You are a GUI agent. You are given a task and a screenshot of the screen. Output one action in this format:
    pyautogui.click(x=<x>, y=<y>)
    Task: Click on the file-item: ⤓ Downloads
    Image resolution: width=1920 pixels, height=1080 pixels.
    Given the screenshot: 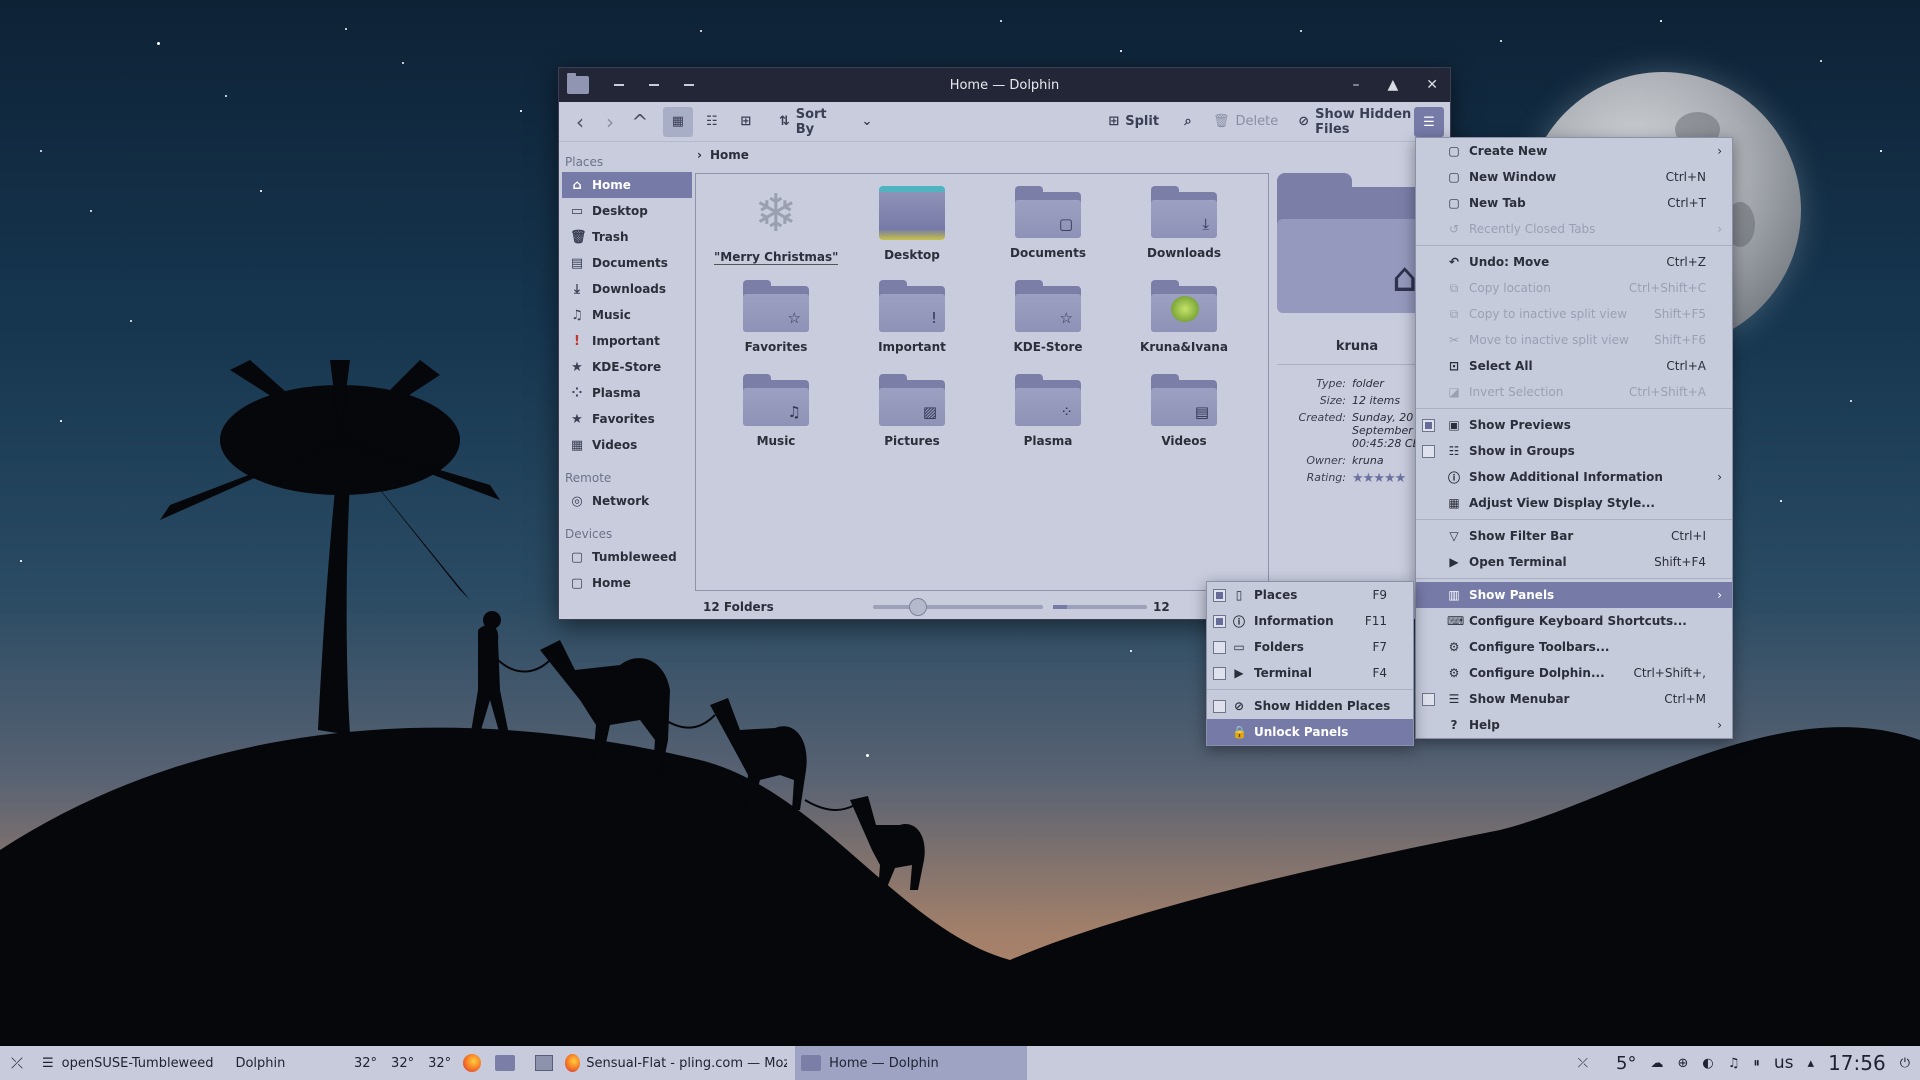 What is the action you would take?
    pyautogui.click(x=1184, y=223)
    